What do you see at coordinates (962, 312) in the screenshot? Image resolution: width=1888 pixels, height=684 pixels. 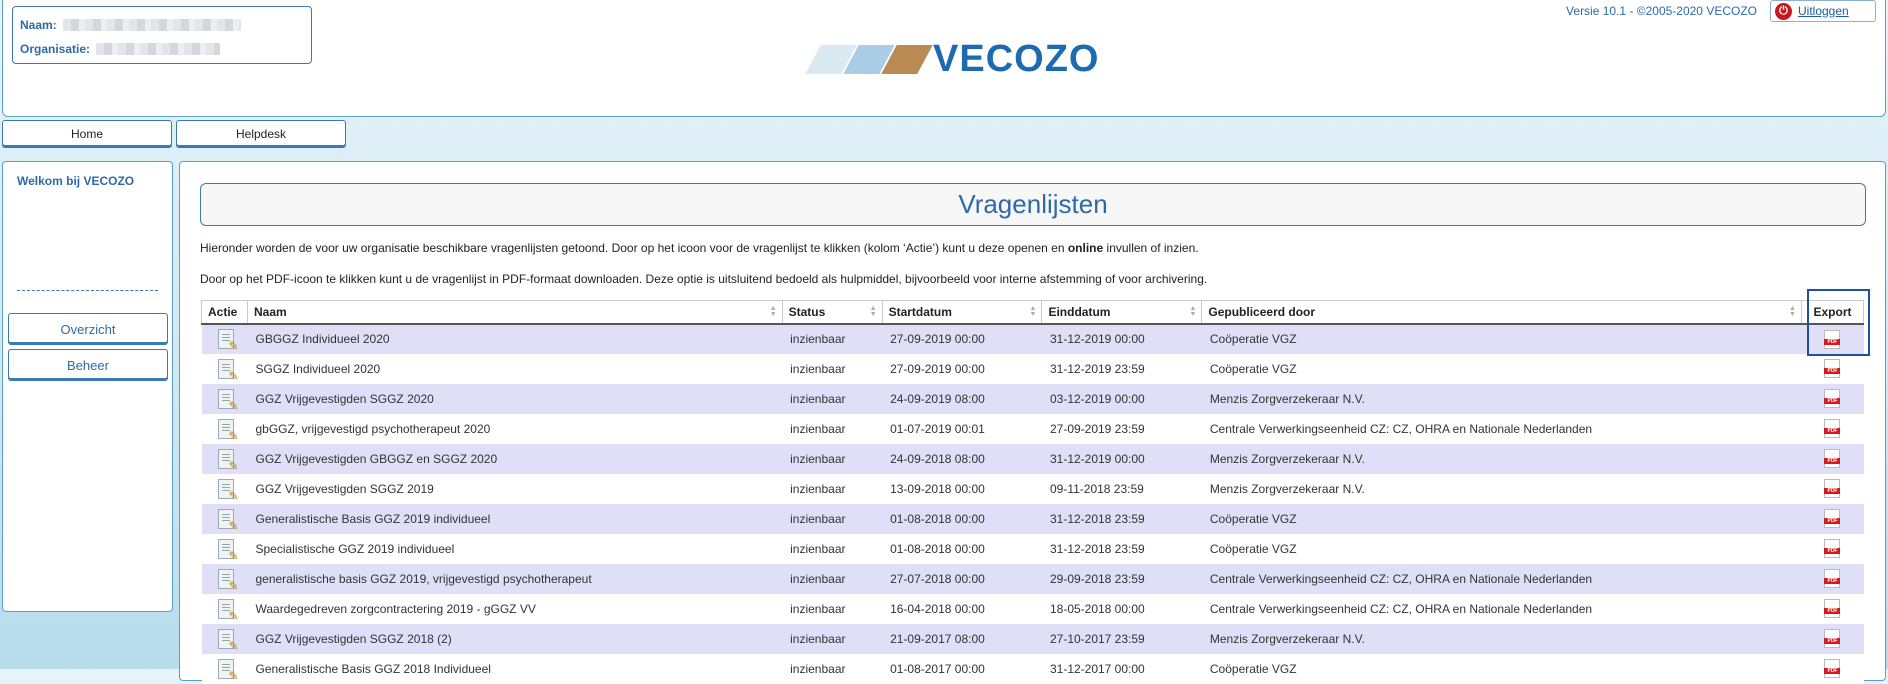 I see `col-startdatum: Startdatum ▲ ▼` at bounding box center [962, 312].